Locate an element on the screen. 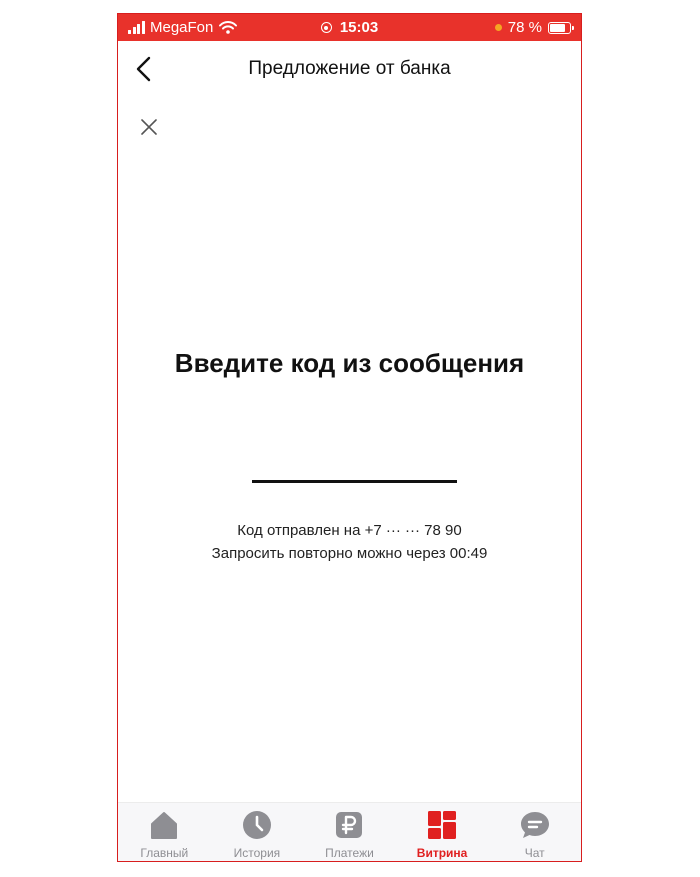 This screenshot has width=700, height=877. sms-code-input is located at coordinates (354, 467).